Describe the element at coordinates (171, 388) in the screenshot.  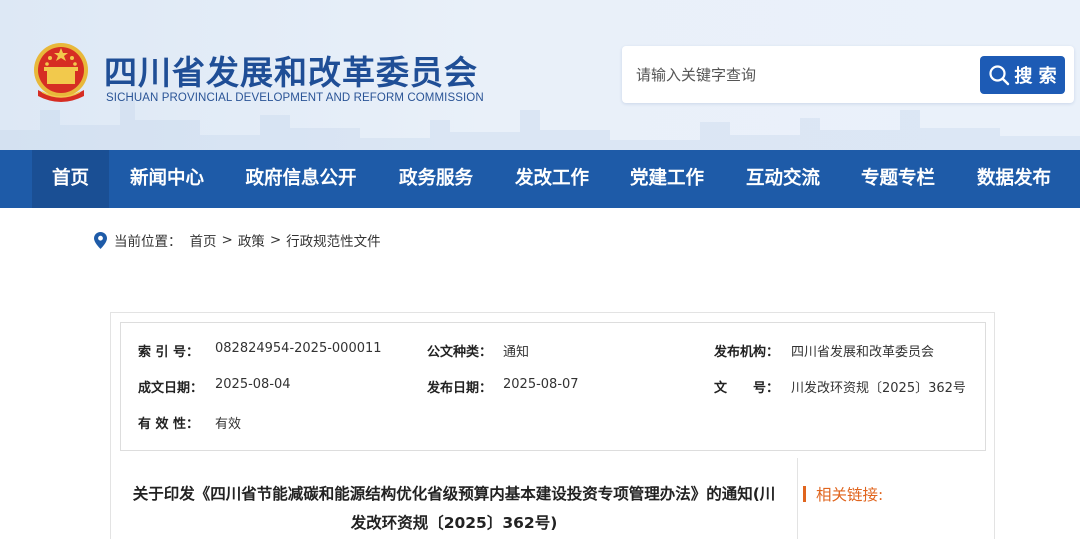
I see `meta-created-date-label: 成文日期：` at that location.